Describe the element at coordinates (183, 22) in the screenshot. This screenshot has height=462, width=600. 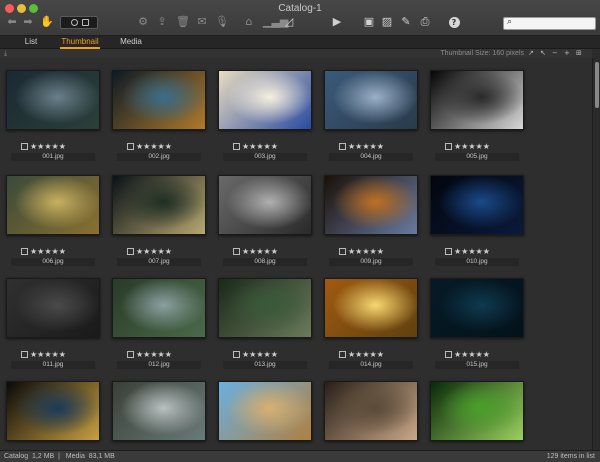
I see `trash-icon: 🗑` at that location.